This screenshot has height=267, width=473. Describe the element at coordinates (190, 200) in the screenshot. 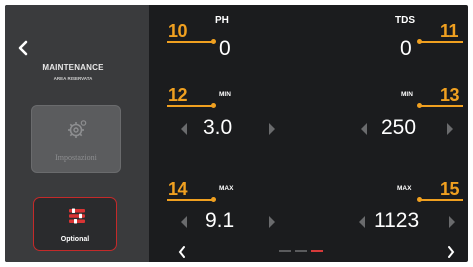

I see `callout-14-line` at that location.